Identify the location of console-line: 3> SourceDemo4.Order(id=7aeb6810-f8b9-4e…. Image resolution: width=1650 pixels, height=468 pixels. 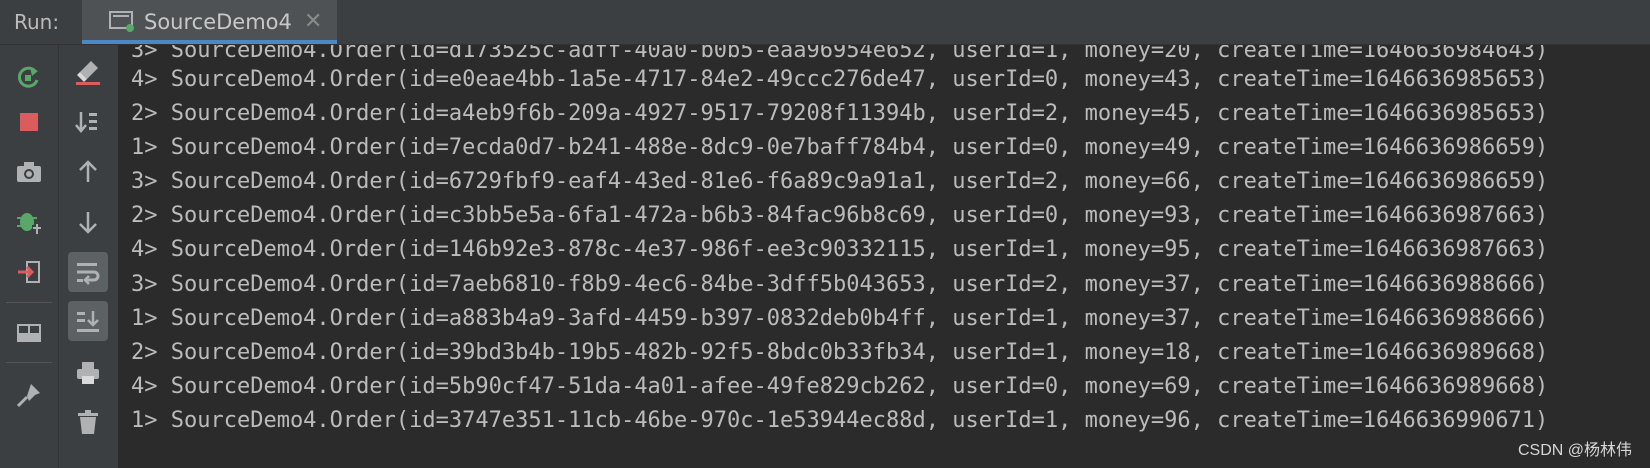
(840, 284).